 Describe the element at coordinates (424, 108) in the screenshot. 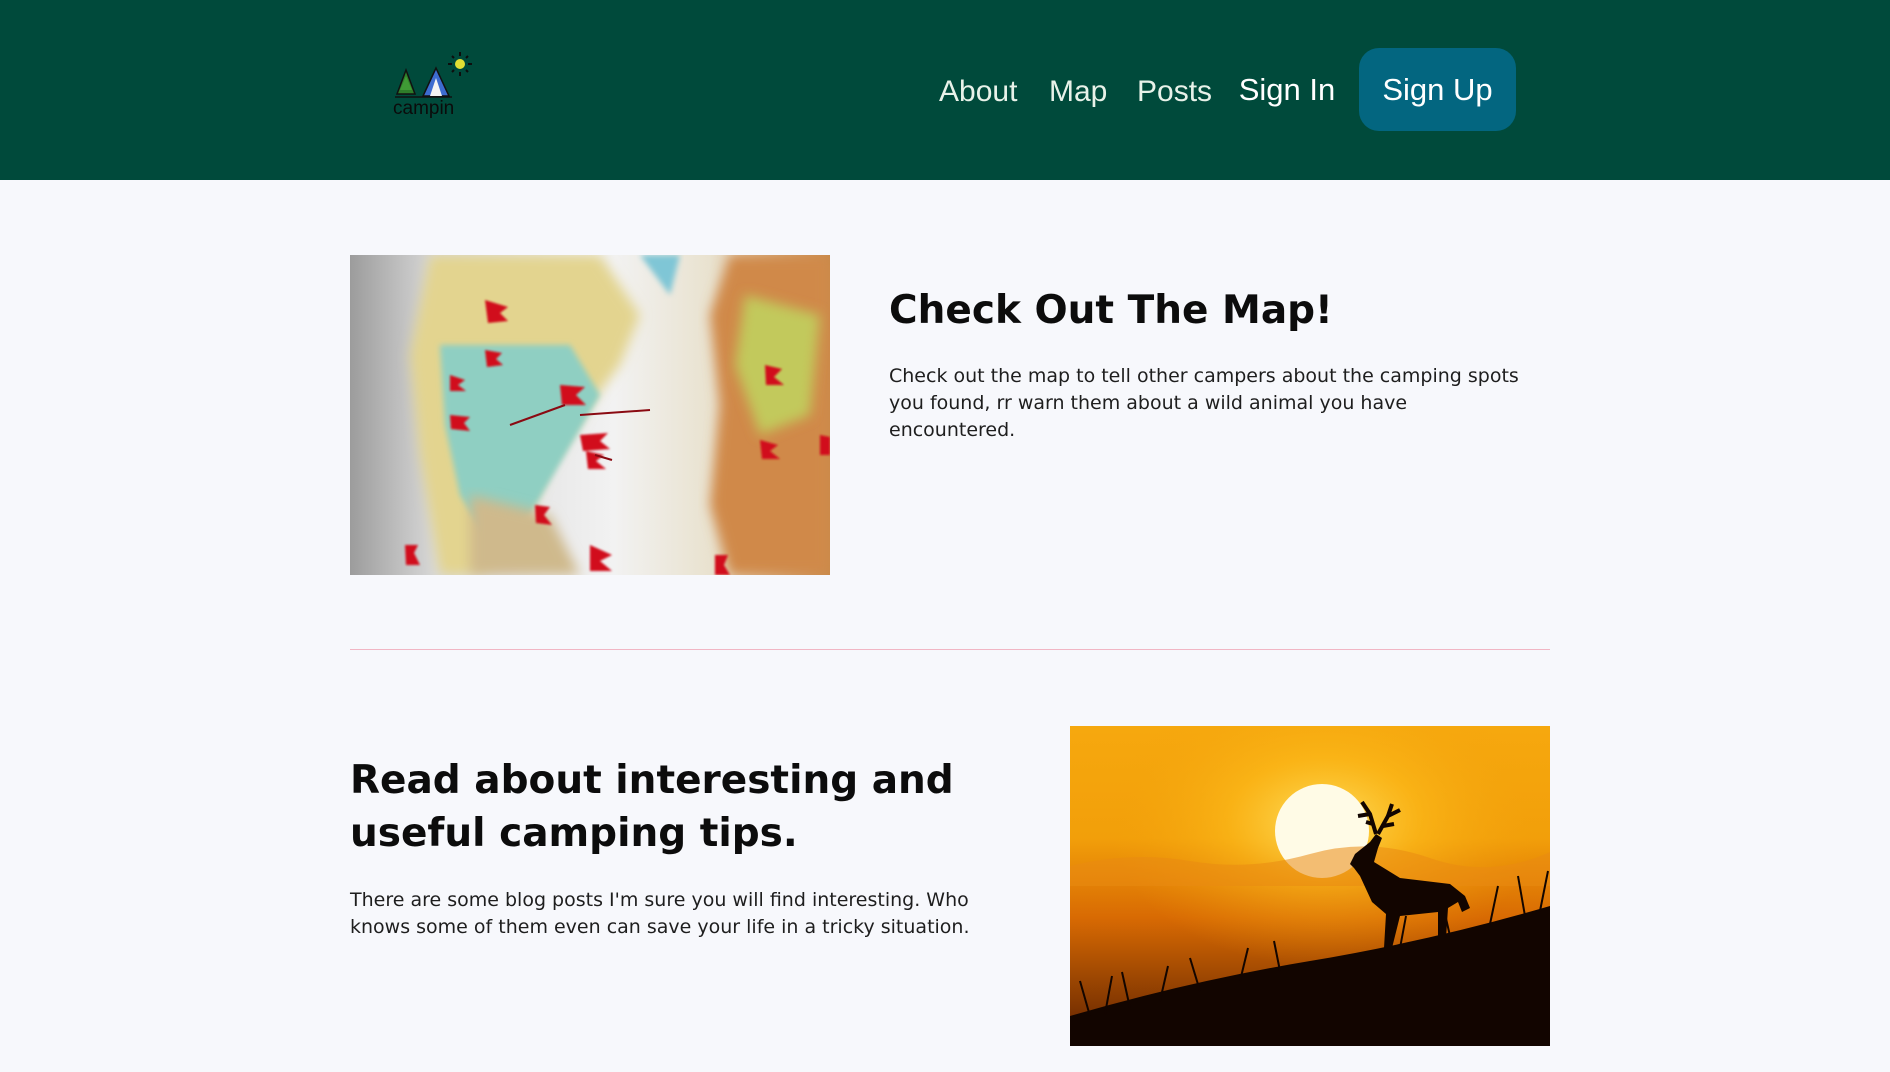

I see `logo-text: campin` at that location.